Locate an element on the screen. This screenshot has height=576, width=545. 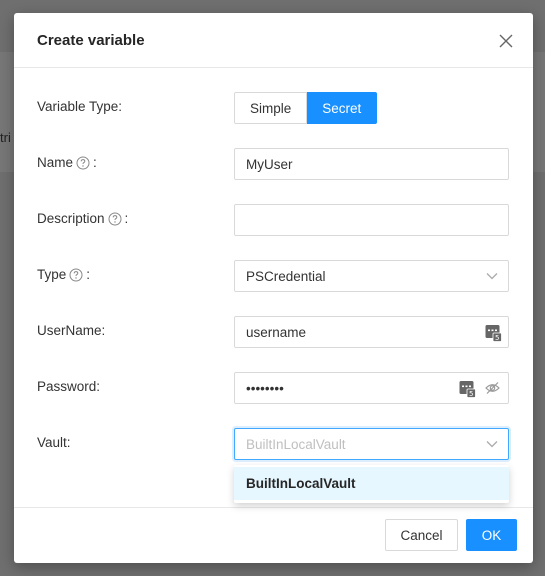
password-input-value: •••••••• is located at coordinates (265, 388).